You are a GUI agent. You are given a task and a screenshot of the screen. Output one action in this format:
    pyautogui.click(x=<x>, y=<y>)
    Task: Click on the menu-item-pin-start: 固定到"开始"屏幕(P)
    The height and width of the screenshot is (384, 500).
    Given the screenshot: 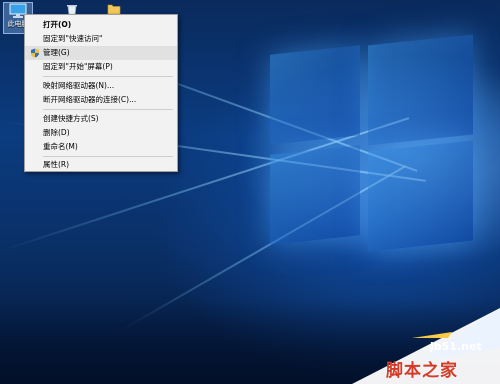 What is the action you would take?
    pyautogui.click(x=101, y=67)
    